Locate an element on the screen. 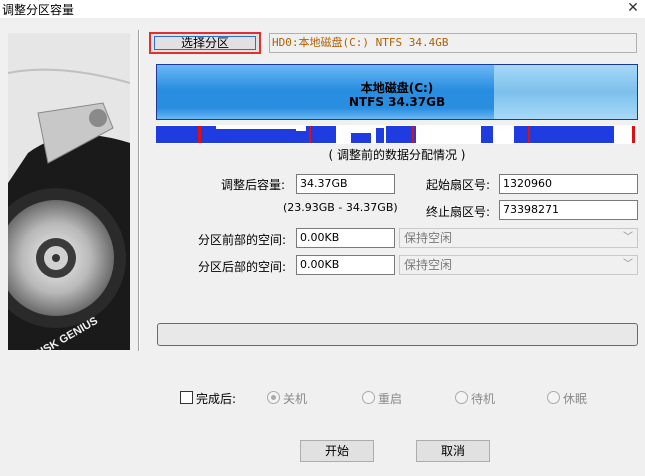  space-after-option: 保持空闲 is located at coordinates (428, 265).